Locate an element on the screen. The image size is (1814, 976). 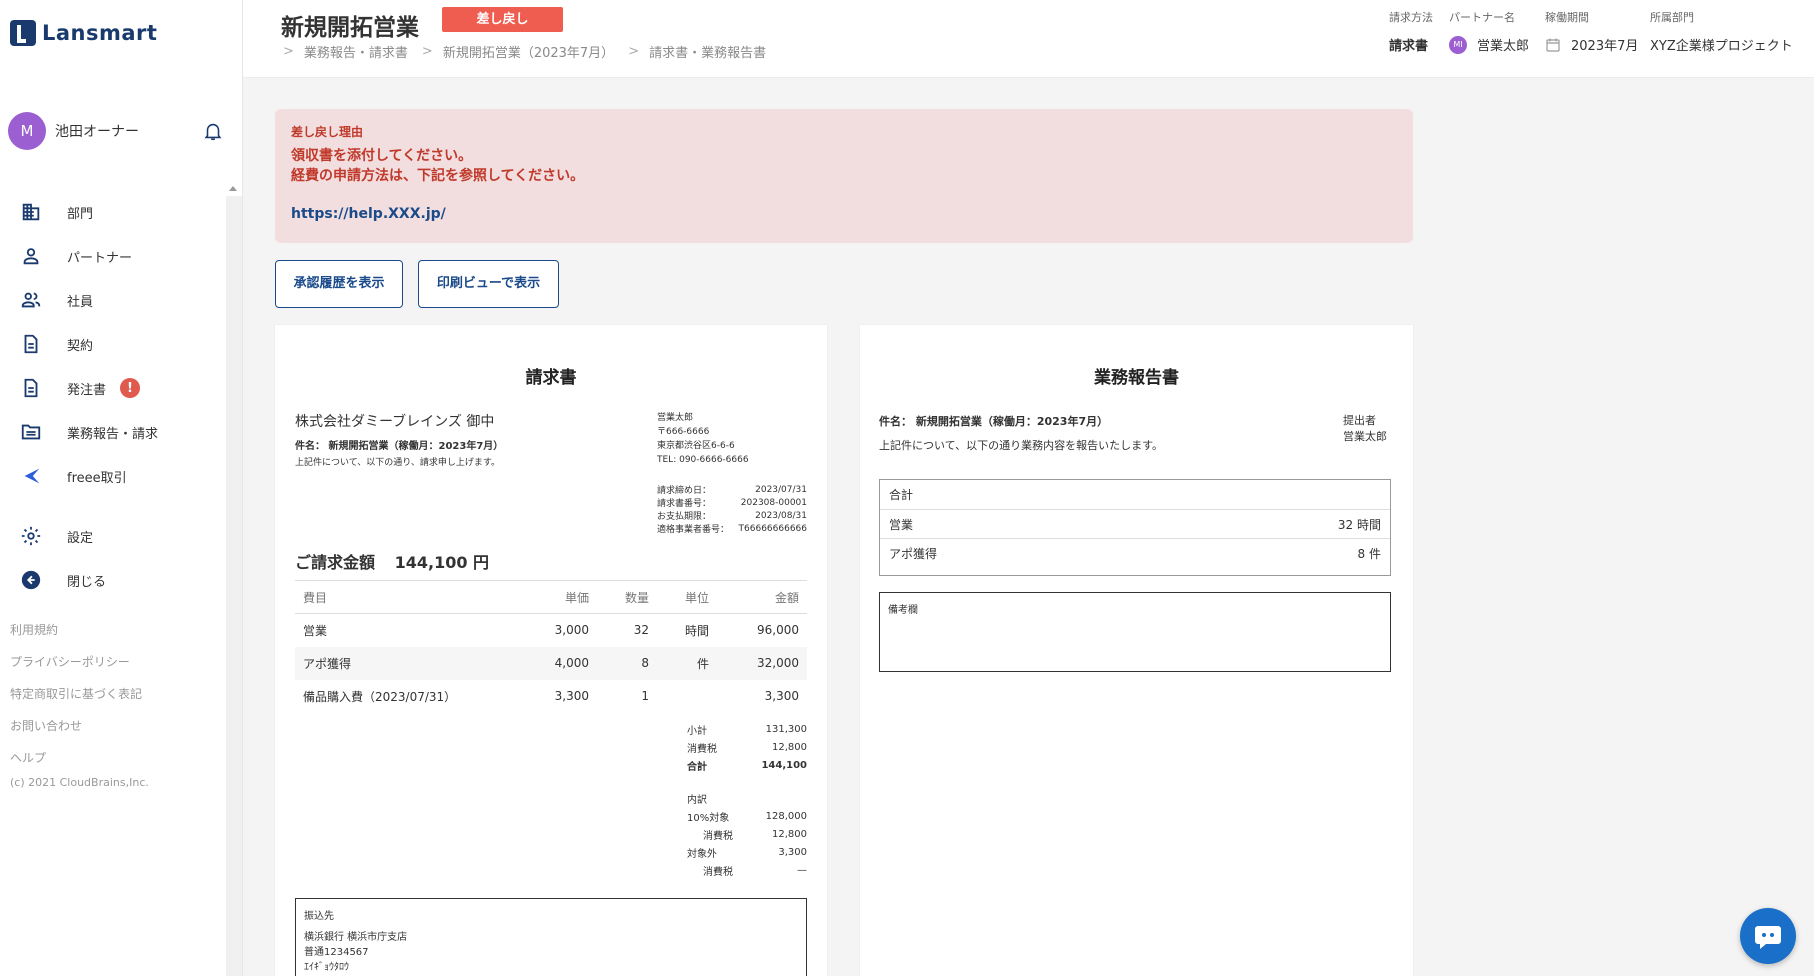
report-title: 業務報告書 is located at coordinates (1136, 378).